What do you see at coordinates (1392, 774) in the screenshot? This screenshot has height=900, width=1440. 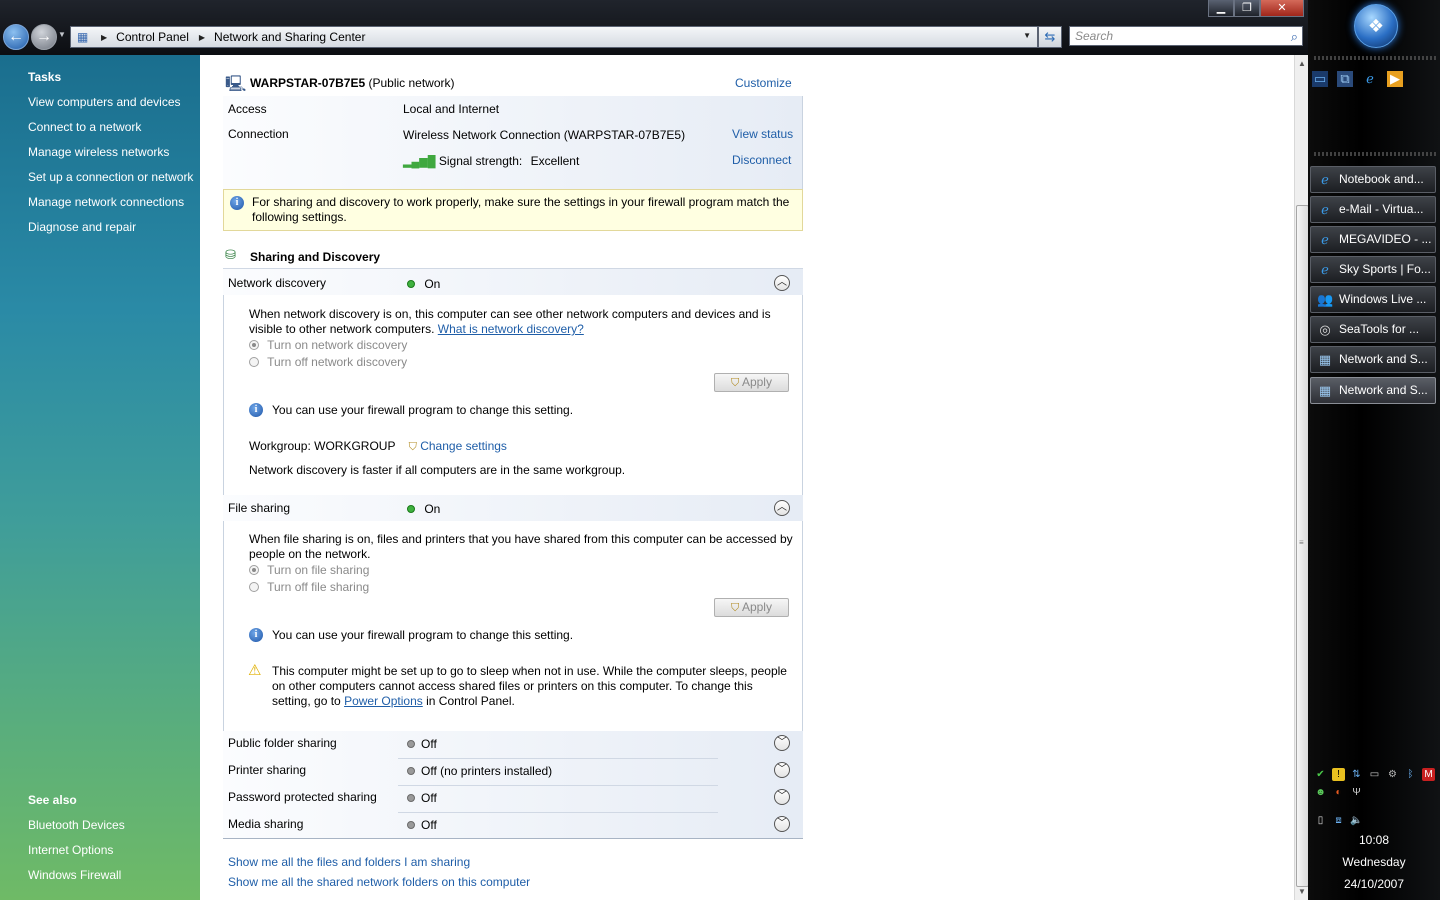 I see `settings-tray-icon: ⚙` at bounding box center [1392, 774].